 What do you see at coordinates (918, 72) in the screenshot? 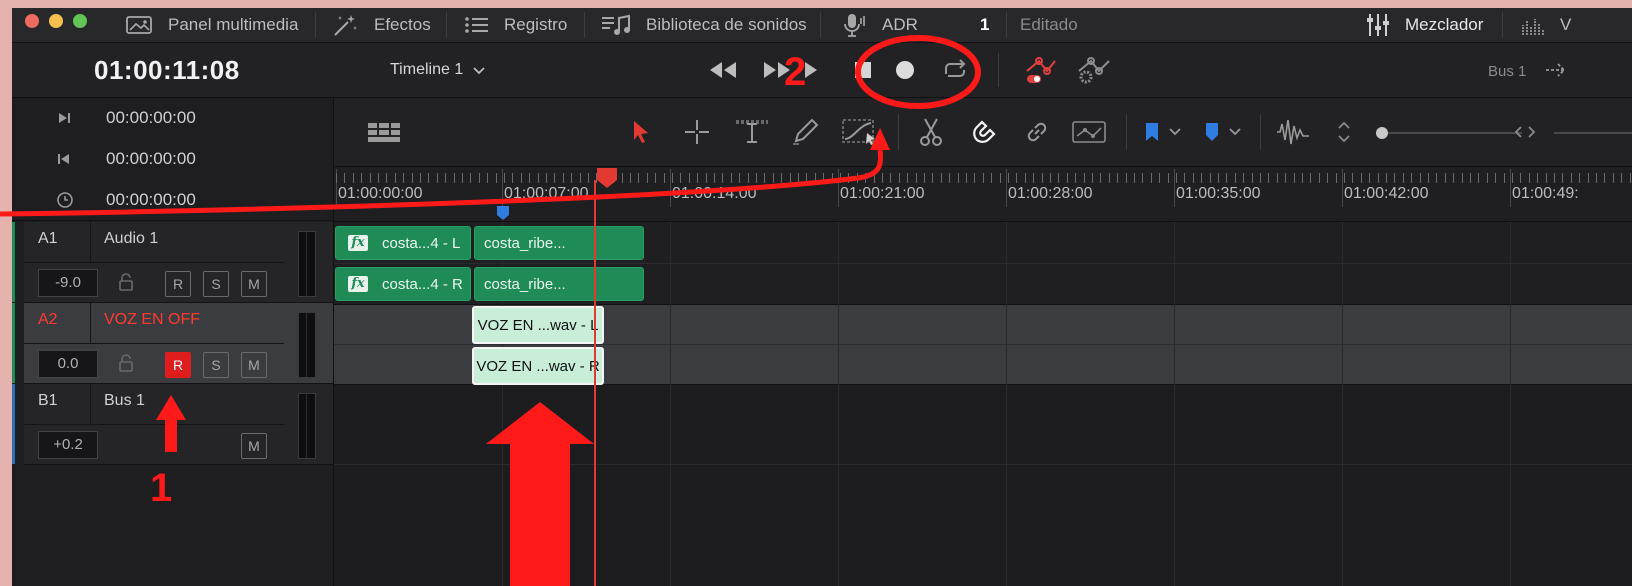
I see `annotation-circle` at bounding box center [918, 72].